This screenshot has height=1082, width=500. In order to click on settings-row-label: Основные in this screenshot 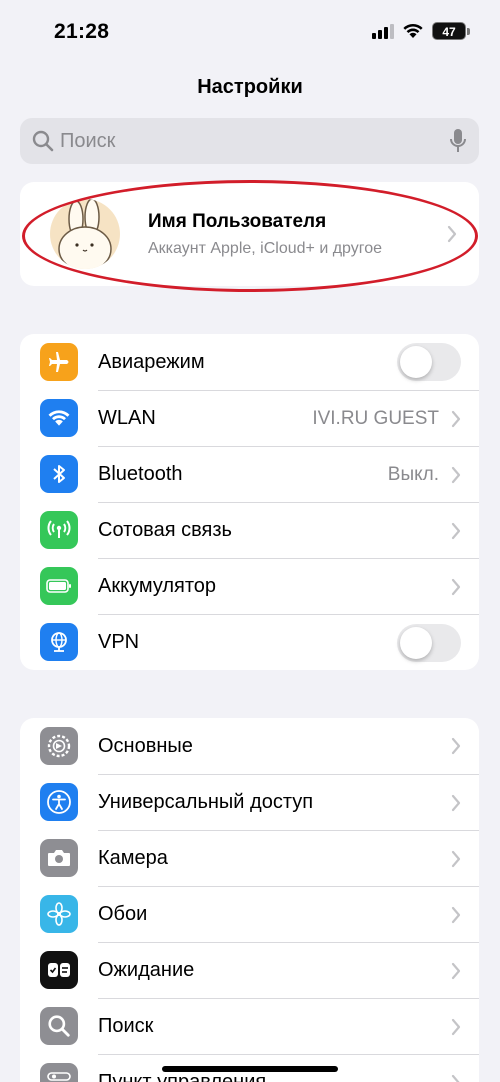, I will do `click(145, 745)`.